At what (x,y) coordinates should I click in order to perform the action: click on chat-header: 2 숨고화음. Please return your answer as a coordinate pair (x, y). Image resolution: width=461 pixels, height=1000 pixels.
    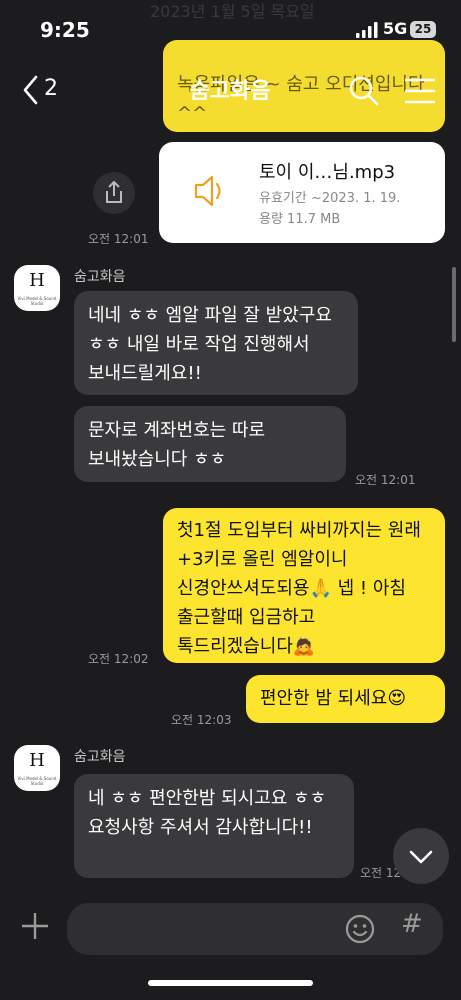
    Looking at the image, I should click on (230, 90).